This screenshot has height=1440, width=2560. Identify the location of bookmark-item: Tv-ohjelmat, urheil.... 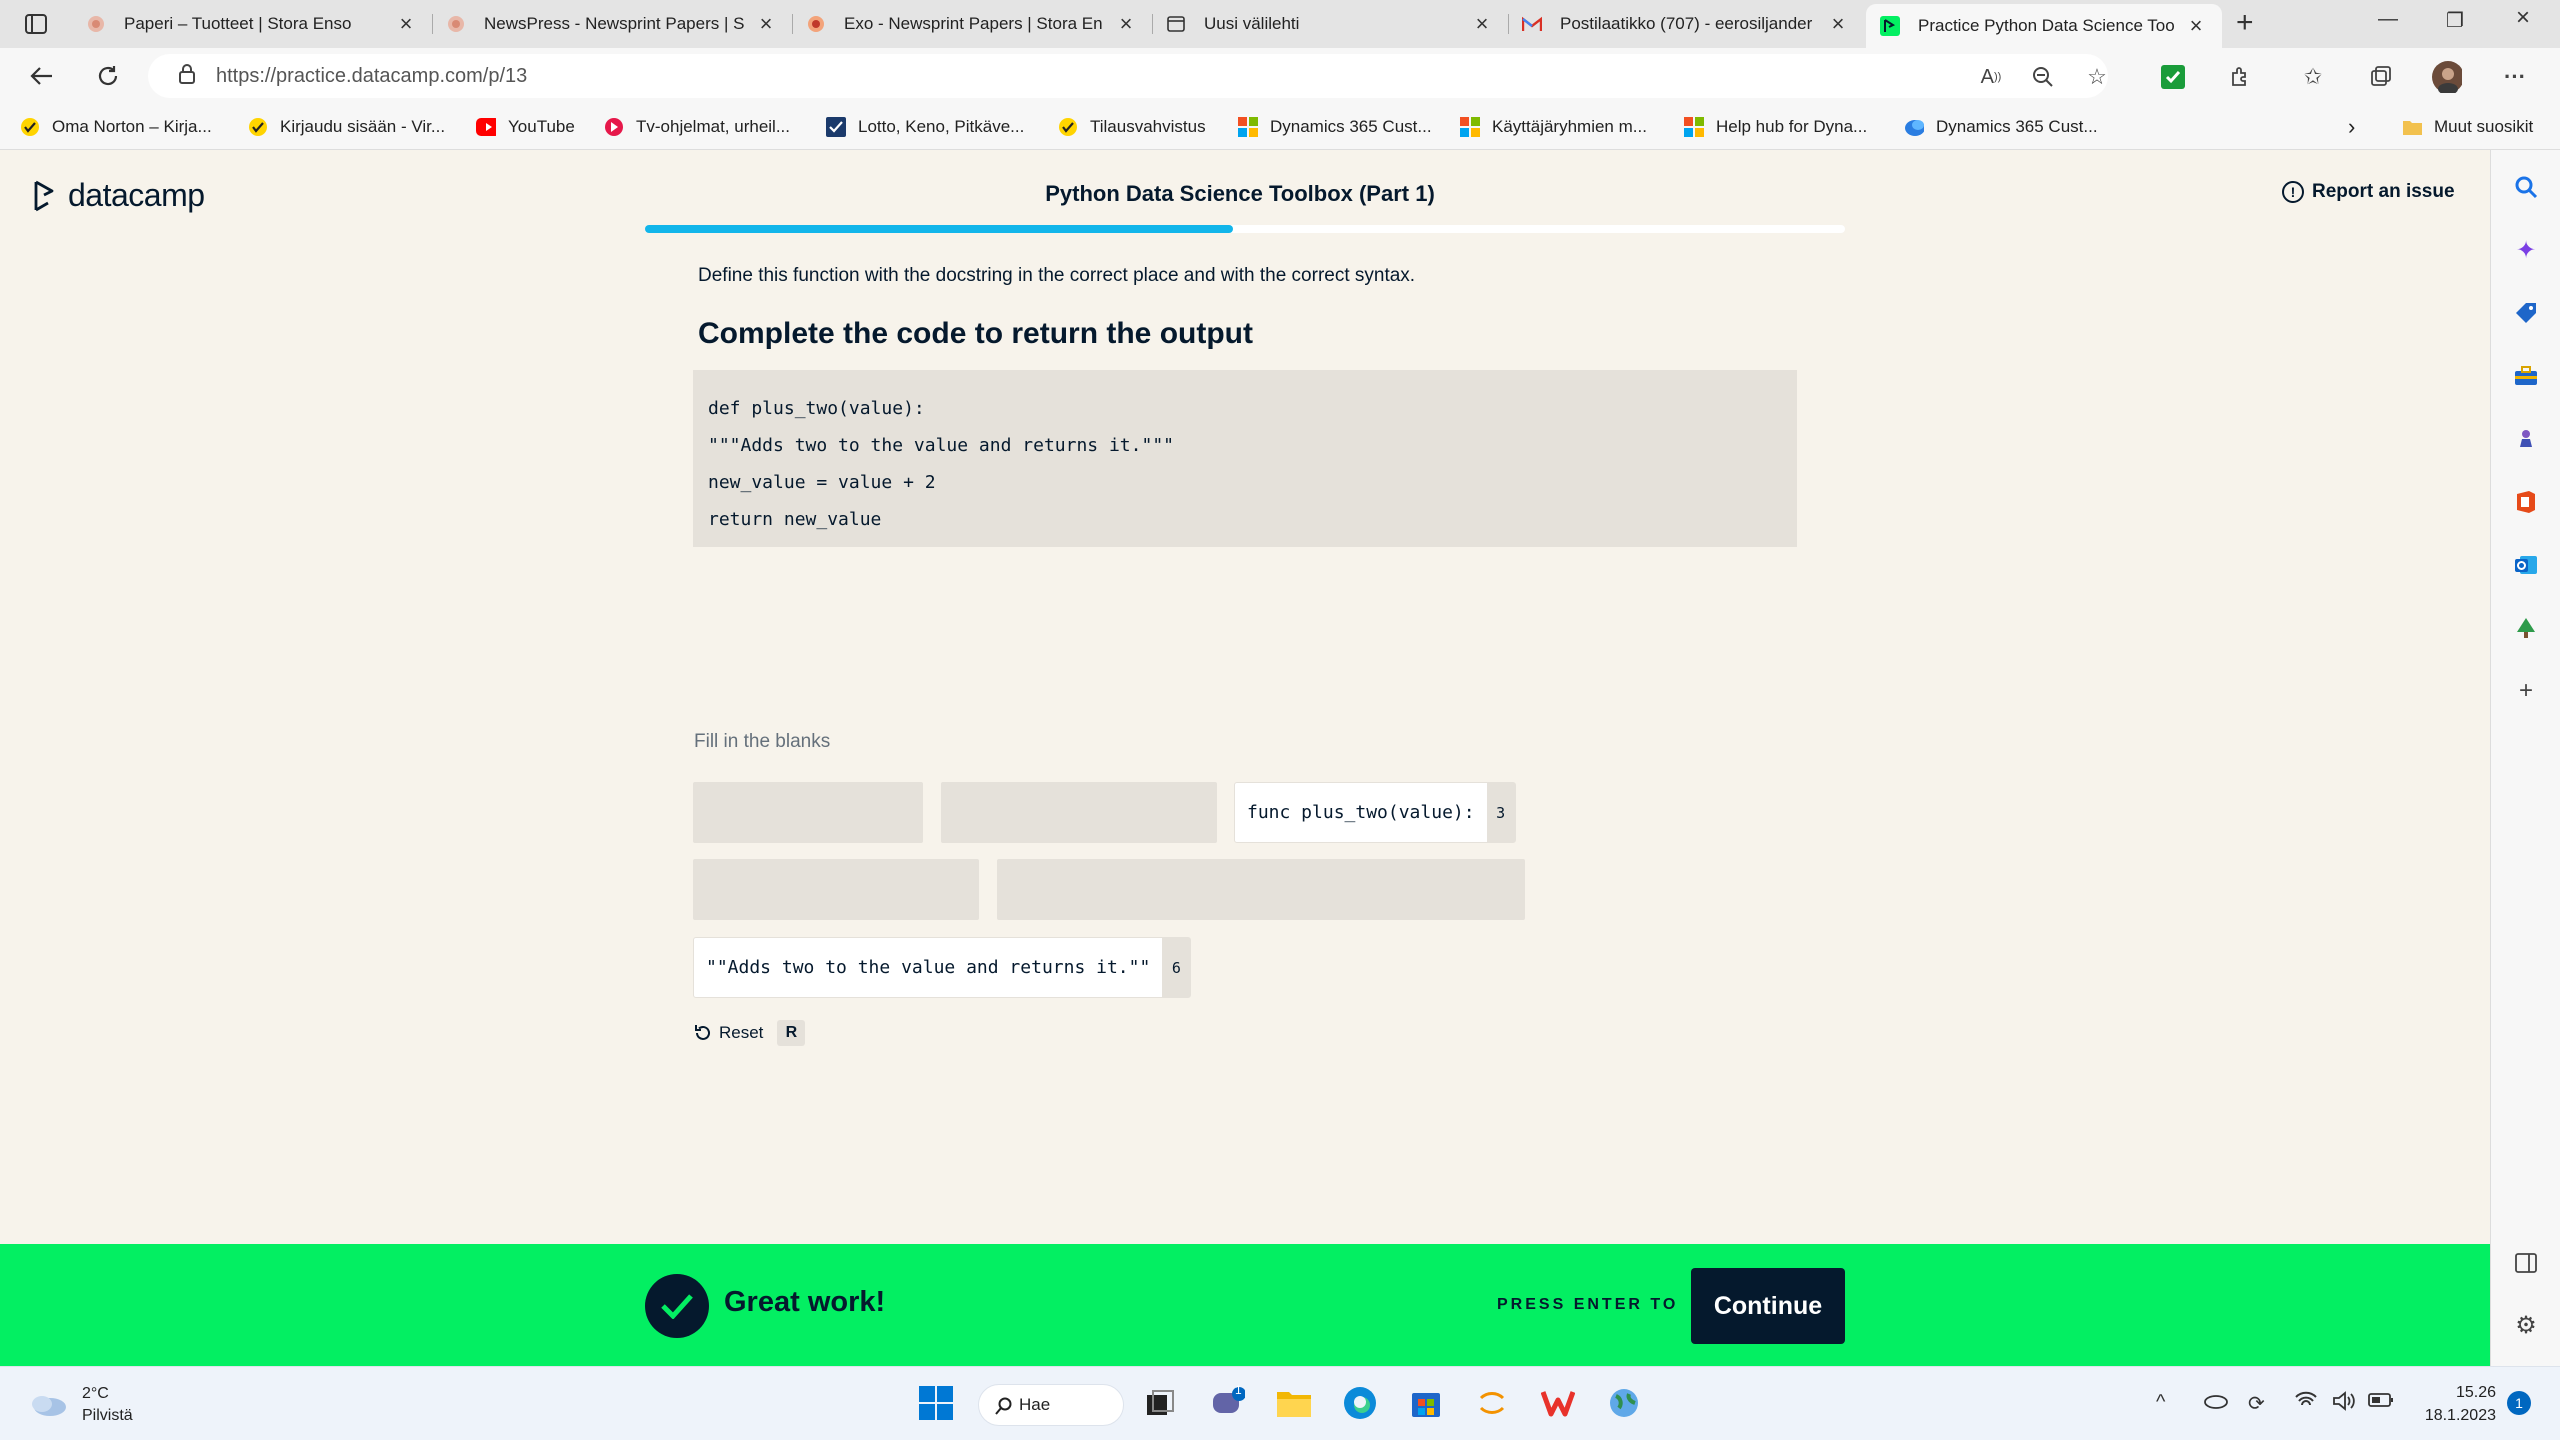
(697, 127).